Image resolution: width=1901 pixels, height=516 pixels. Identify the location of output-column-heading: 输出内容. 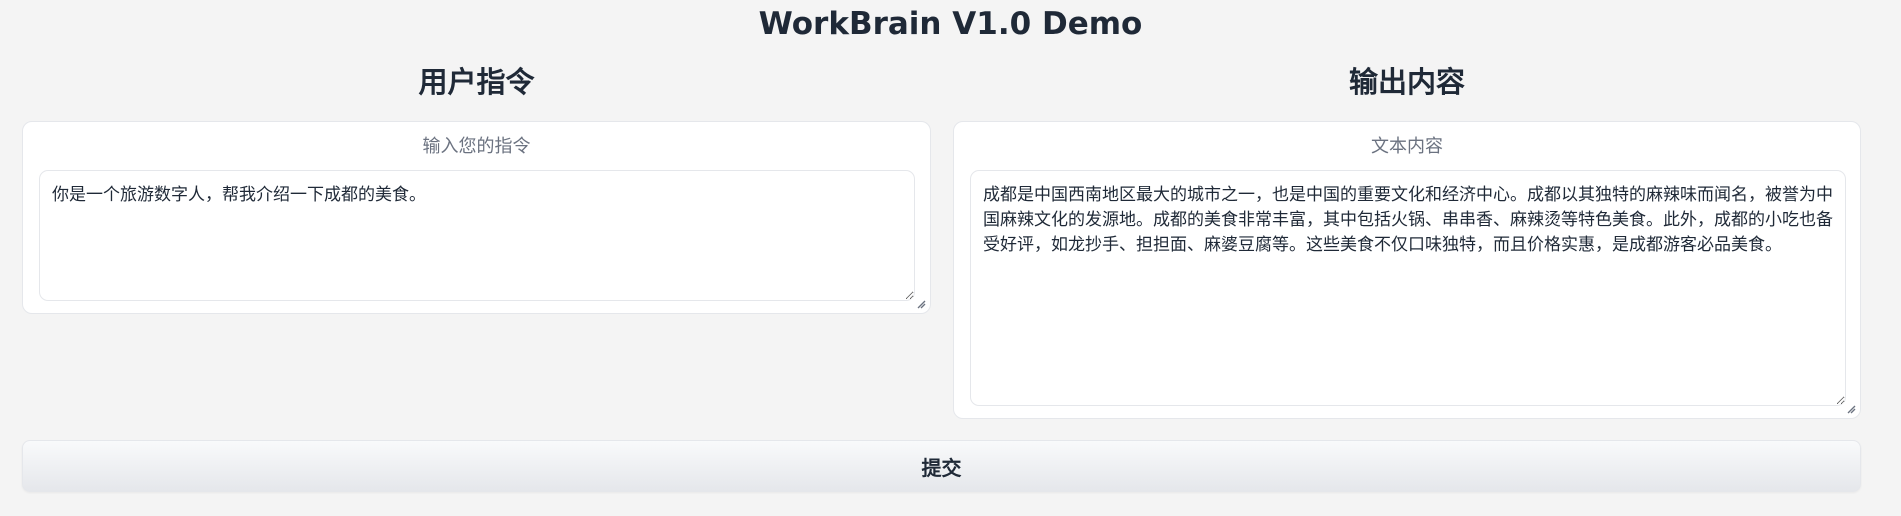
(1406, 82).